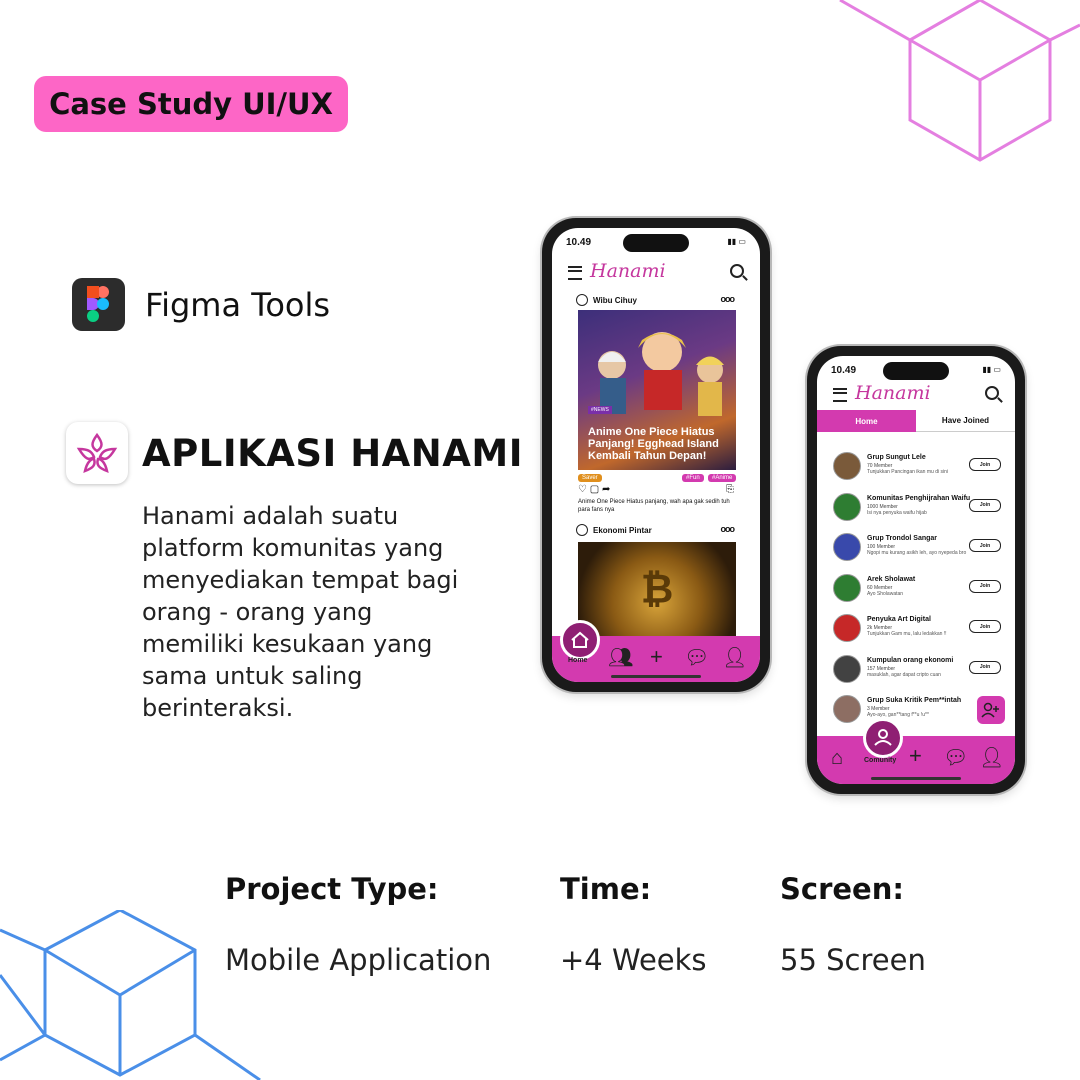 The image size is (1080, 1080). I want to click on app-header: Hanami, so click(656, 272).